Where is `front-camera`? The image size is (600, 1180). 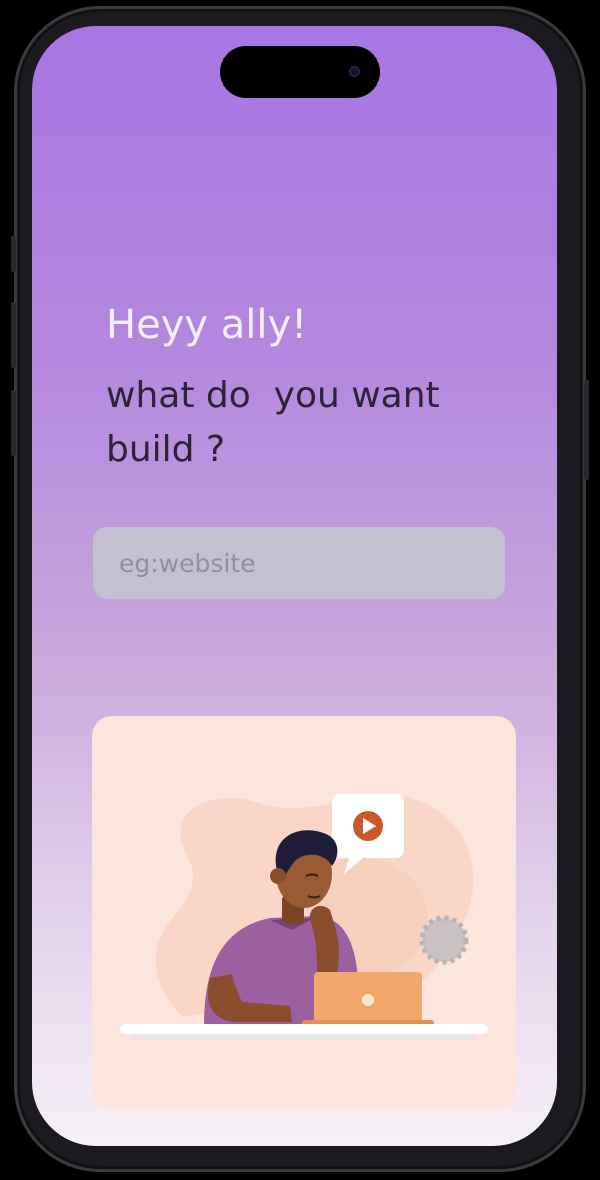
front-camera is located at coordinates (354, 71).